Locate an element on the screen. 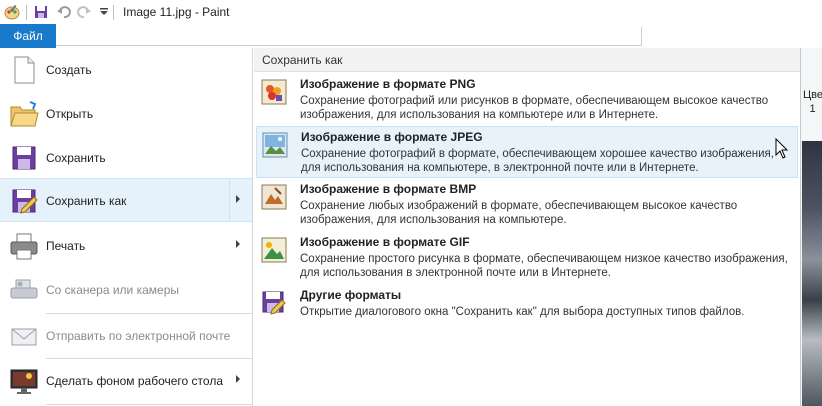 The width and height of the screenshot is (822, 406). bmp-icon is located at coordinates (274, 197).